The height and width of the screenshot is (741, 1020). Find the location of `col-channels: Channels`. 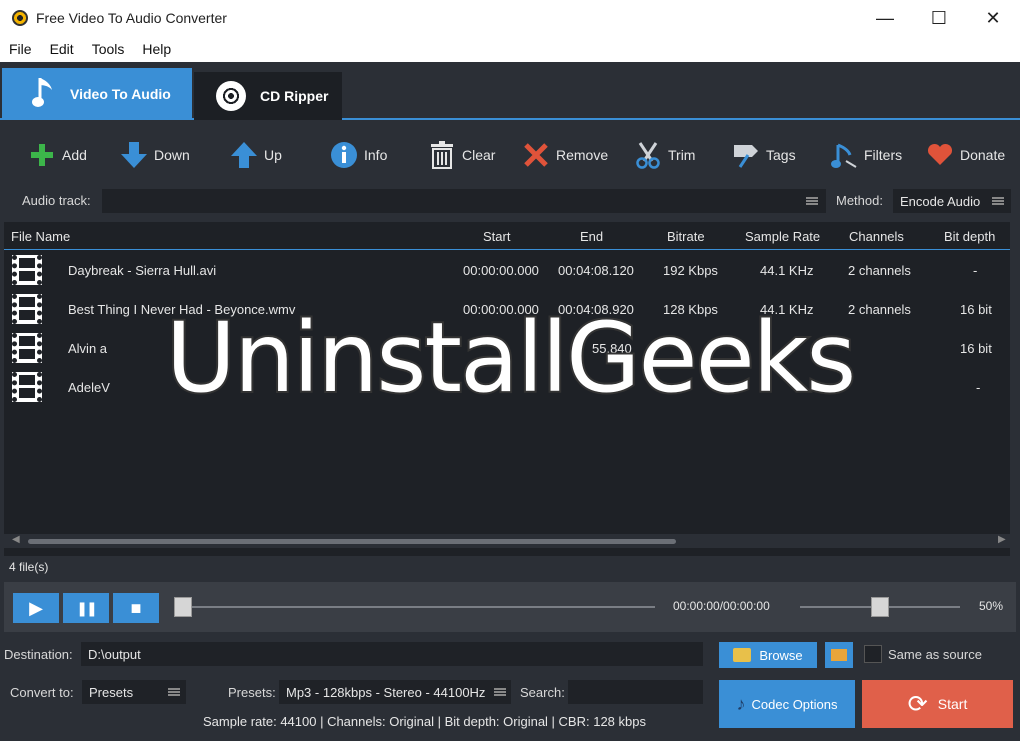

col-channels: Channels is located at coordinates (876, 236).